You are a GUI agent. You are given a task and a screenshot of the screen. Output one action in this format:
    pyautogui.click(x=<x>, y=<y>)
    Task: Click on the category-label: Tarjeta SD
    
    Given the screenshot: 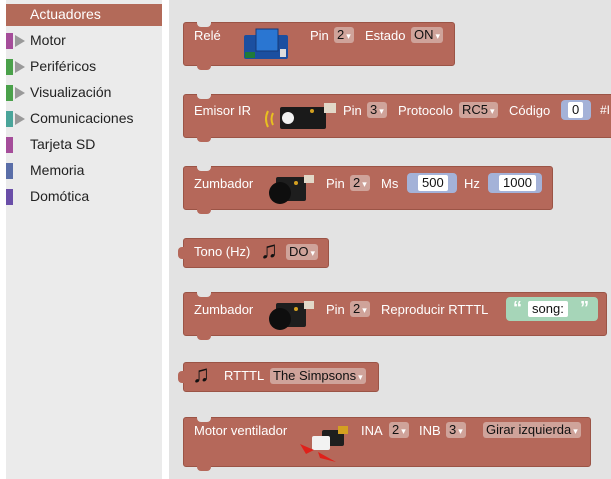 What is the action you would take?
    pyautogui.click(x=63, y=144)
    